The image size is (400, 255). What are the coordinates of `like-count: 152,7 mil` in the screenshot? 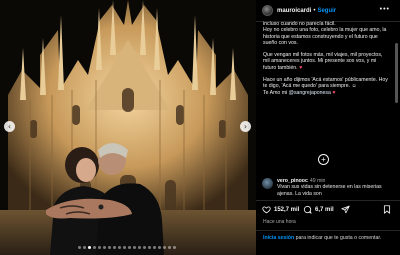 It's located at (287, 209).